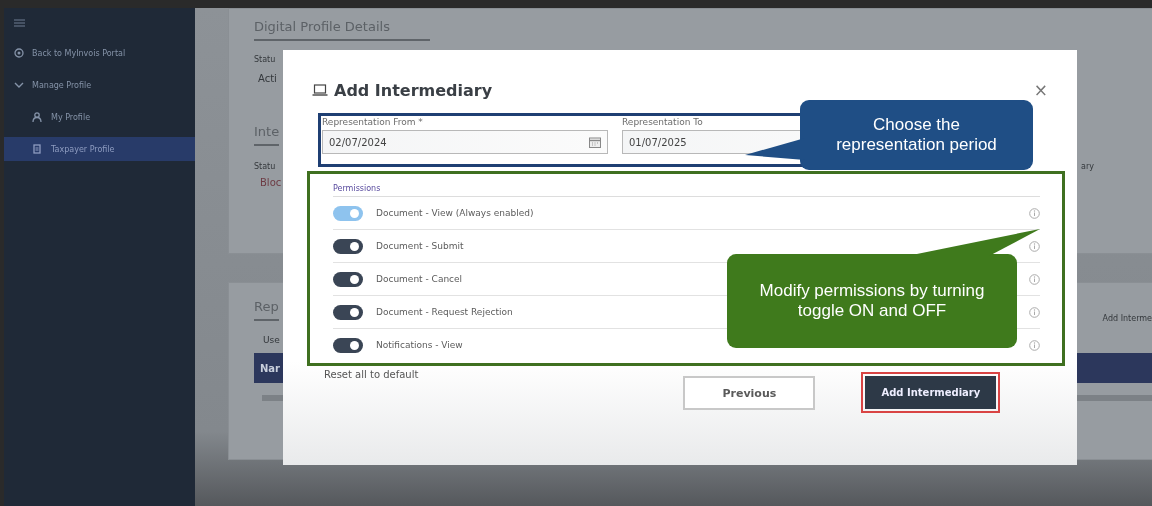  What do you see at coordinates (419, 345) in the screenshot?
I see `permission-label: Notifications - View` at bounding box center [419, 345].